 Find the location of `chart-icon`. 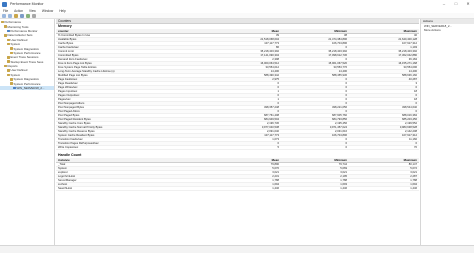

chart-icon is located at coordinates (8, 31).